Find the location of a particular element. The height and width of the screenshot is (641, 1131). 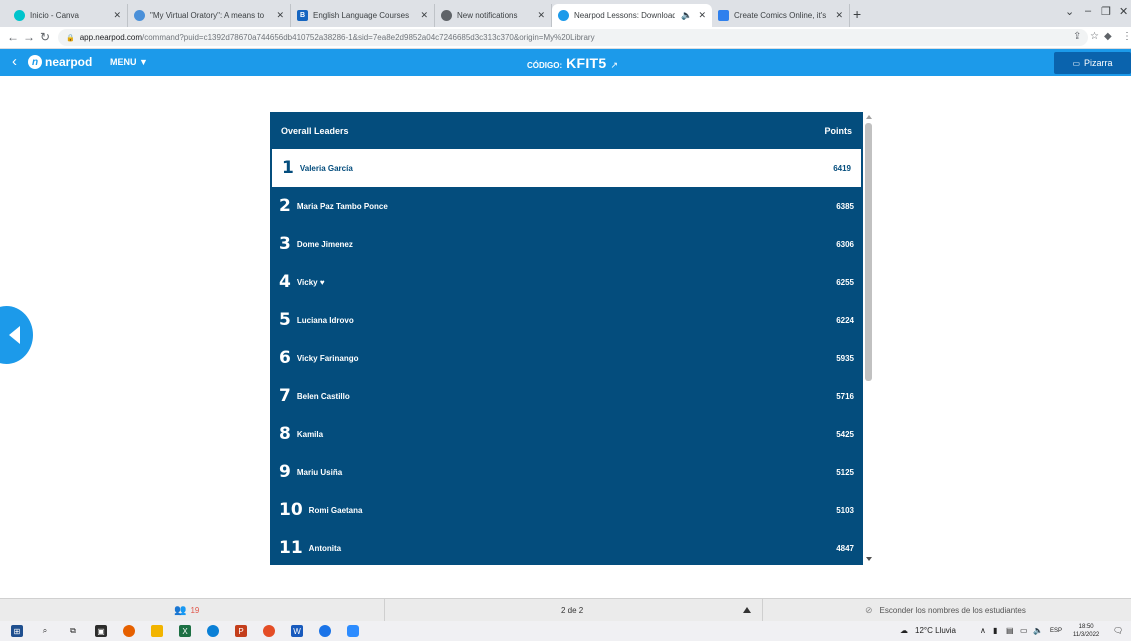

pizarra-button: ▭ Pizarra is located at coordinates (1092, 63).